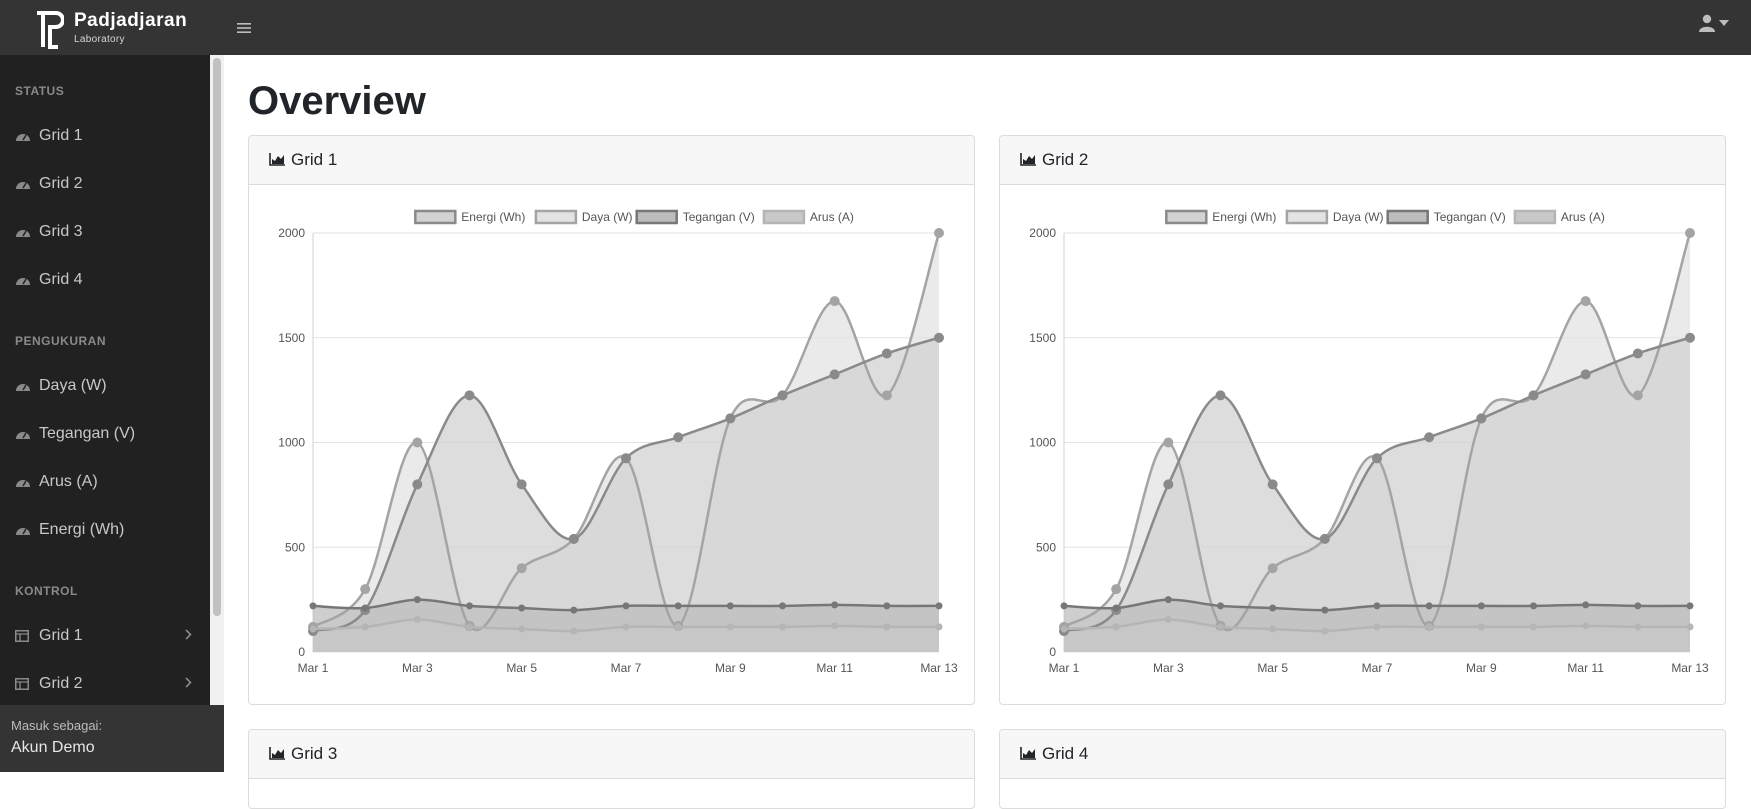 The width and height of the screenshot is (1751, 809). What do you see at coordinates (104, 136) in the screenshot?
I see `sidebar-item-status-grid-1: Grid 1` at bounding box center [104, 136].